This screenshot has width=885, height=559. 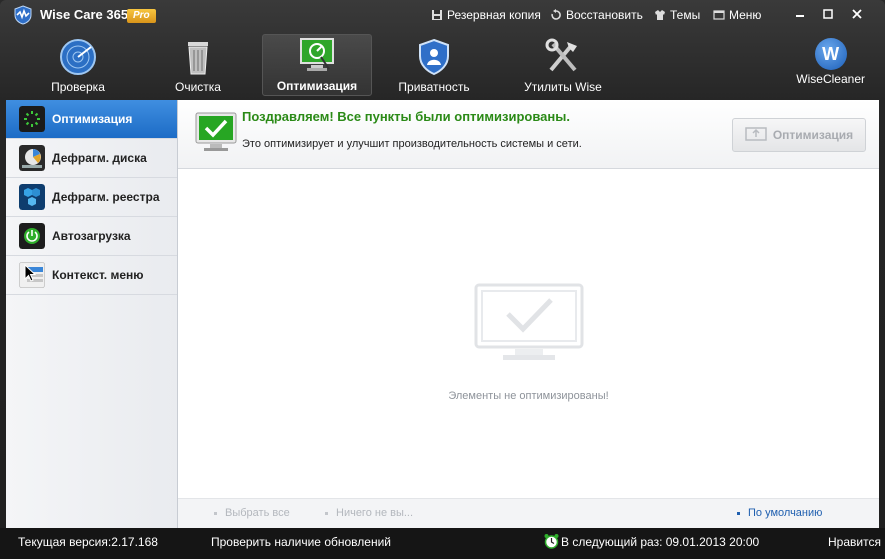 I want to click on like-link: Нравится, so click(x=854, y=542).